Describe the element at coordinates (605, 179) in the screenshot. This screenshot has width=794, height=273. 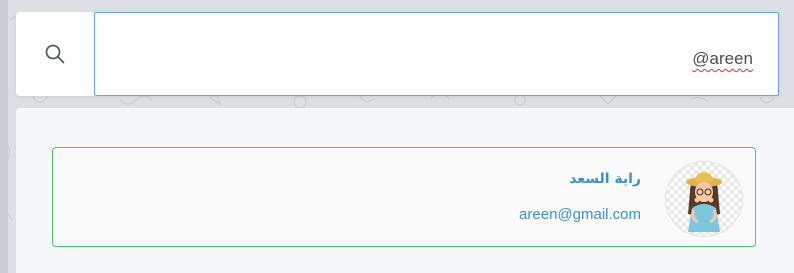
I see `contact-name: راية السعد` at that location.